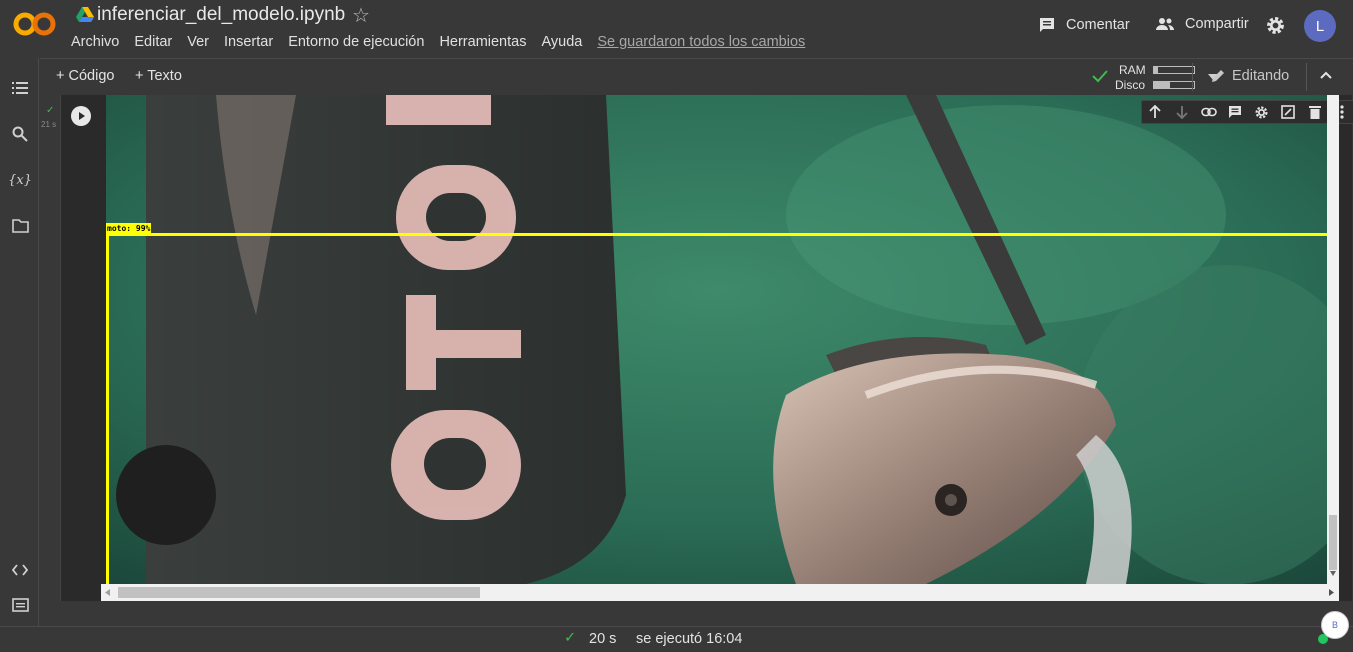  What do you see at coordinates (299, 592) in the screenshot?
I see `horizontal-scroll-thumb` at bounding box center [299, 592].